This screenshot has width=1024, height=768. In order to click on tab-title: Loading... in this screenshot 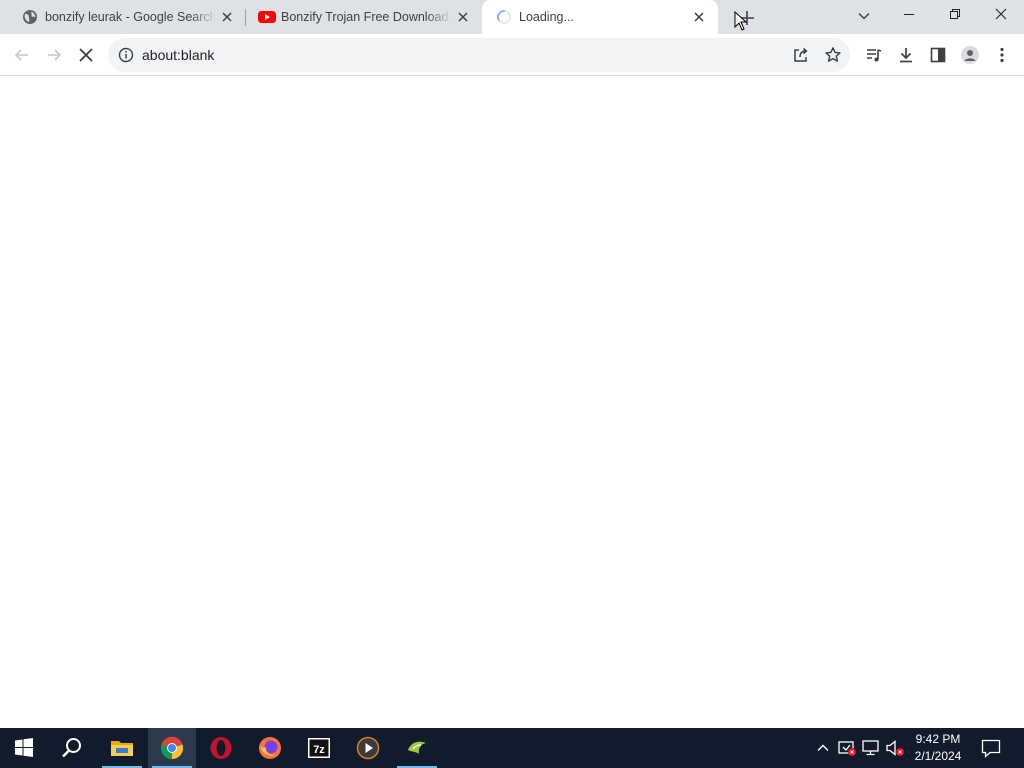, I will do `click(546, 17)`.